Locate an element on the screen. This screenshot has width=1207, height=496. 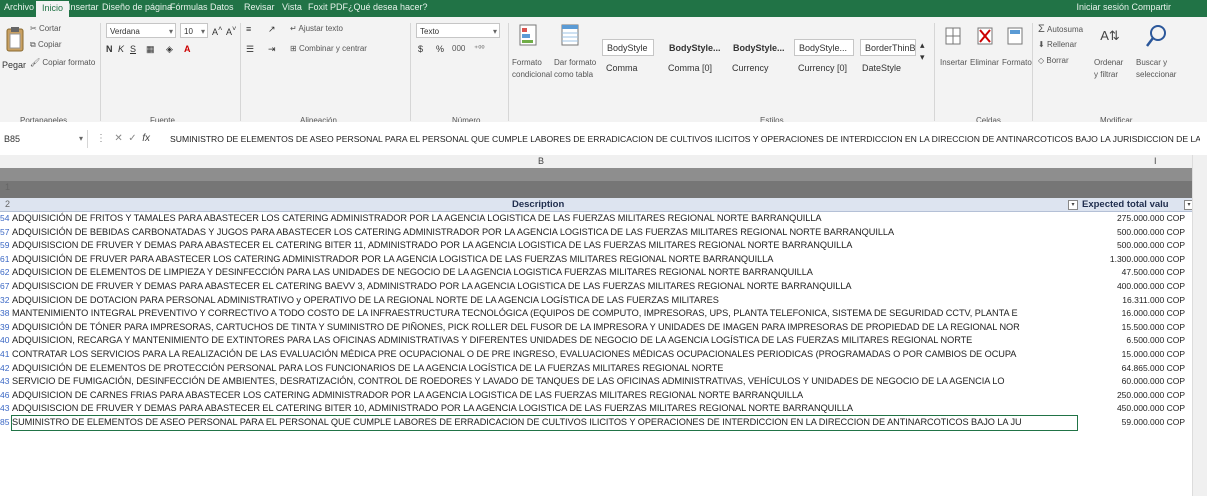
row-number: 67 is located at coordinates (6, 287).